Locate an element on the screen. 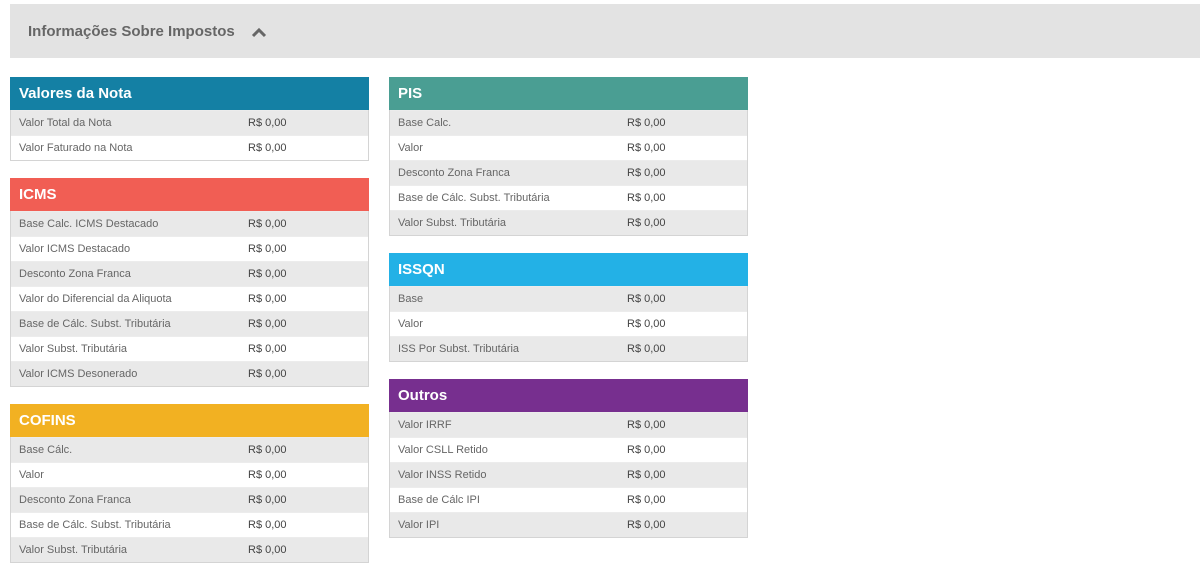 This screenshot has height=569, width=1200. tax-row: Valor INSS Retido R$ 0,00 is located at coordinates (568, 474).